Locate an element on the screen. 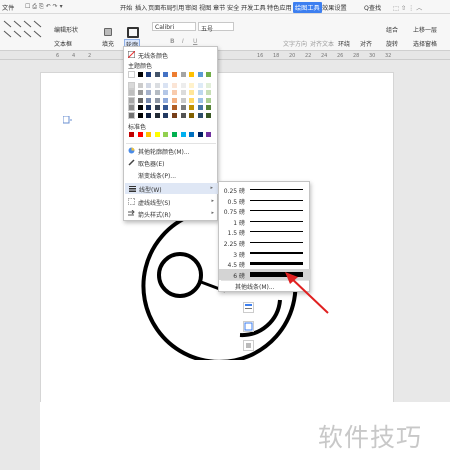 Image resolution: width=450 pixels, height=470 pixels. quick-access-icons: ☐ ⎙ ⎘ ↶ ↷ ▾ is located at coordinates (44, 7).